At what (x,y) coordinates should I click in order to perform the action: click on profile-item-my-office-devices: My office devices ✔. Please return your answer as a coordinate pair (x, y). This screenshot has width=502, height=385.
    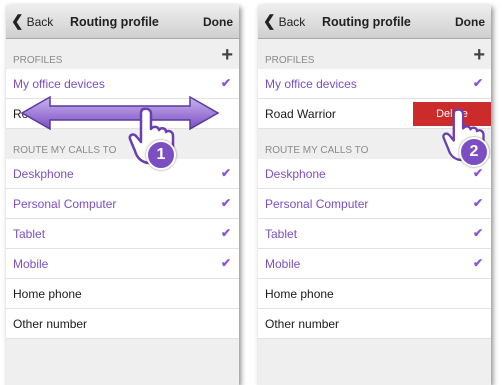
    Looking at the image, I should click on (374, 84).